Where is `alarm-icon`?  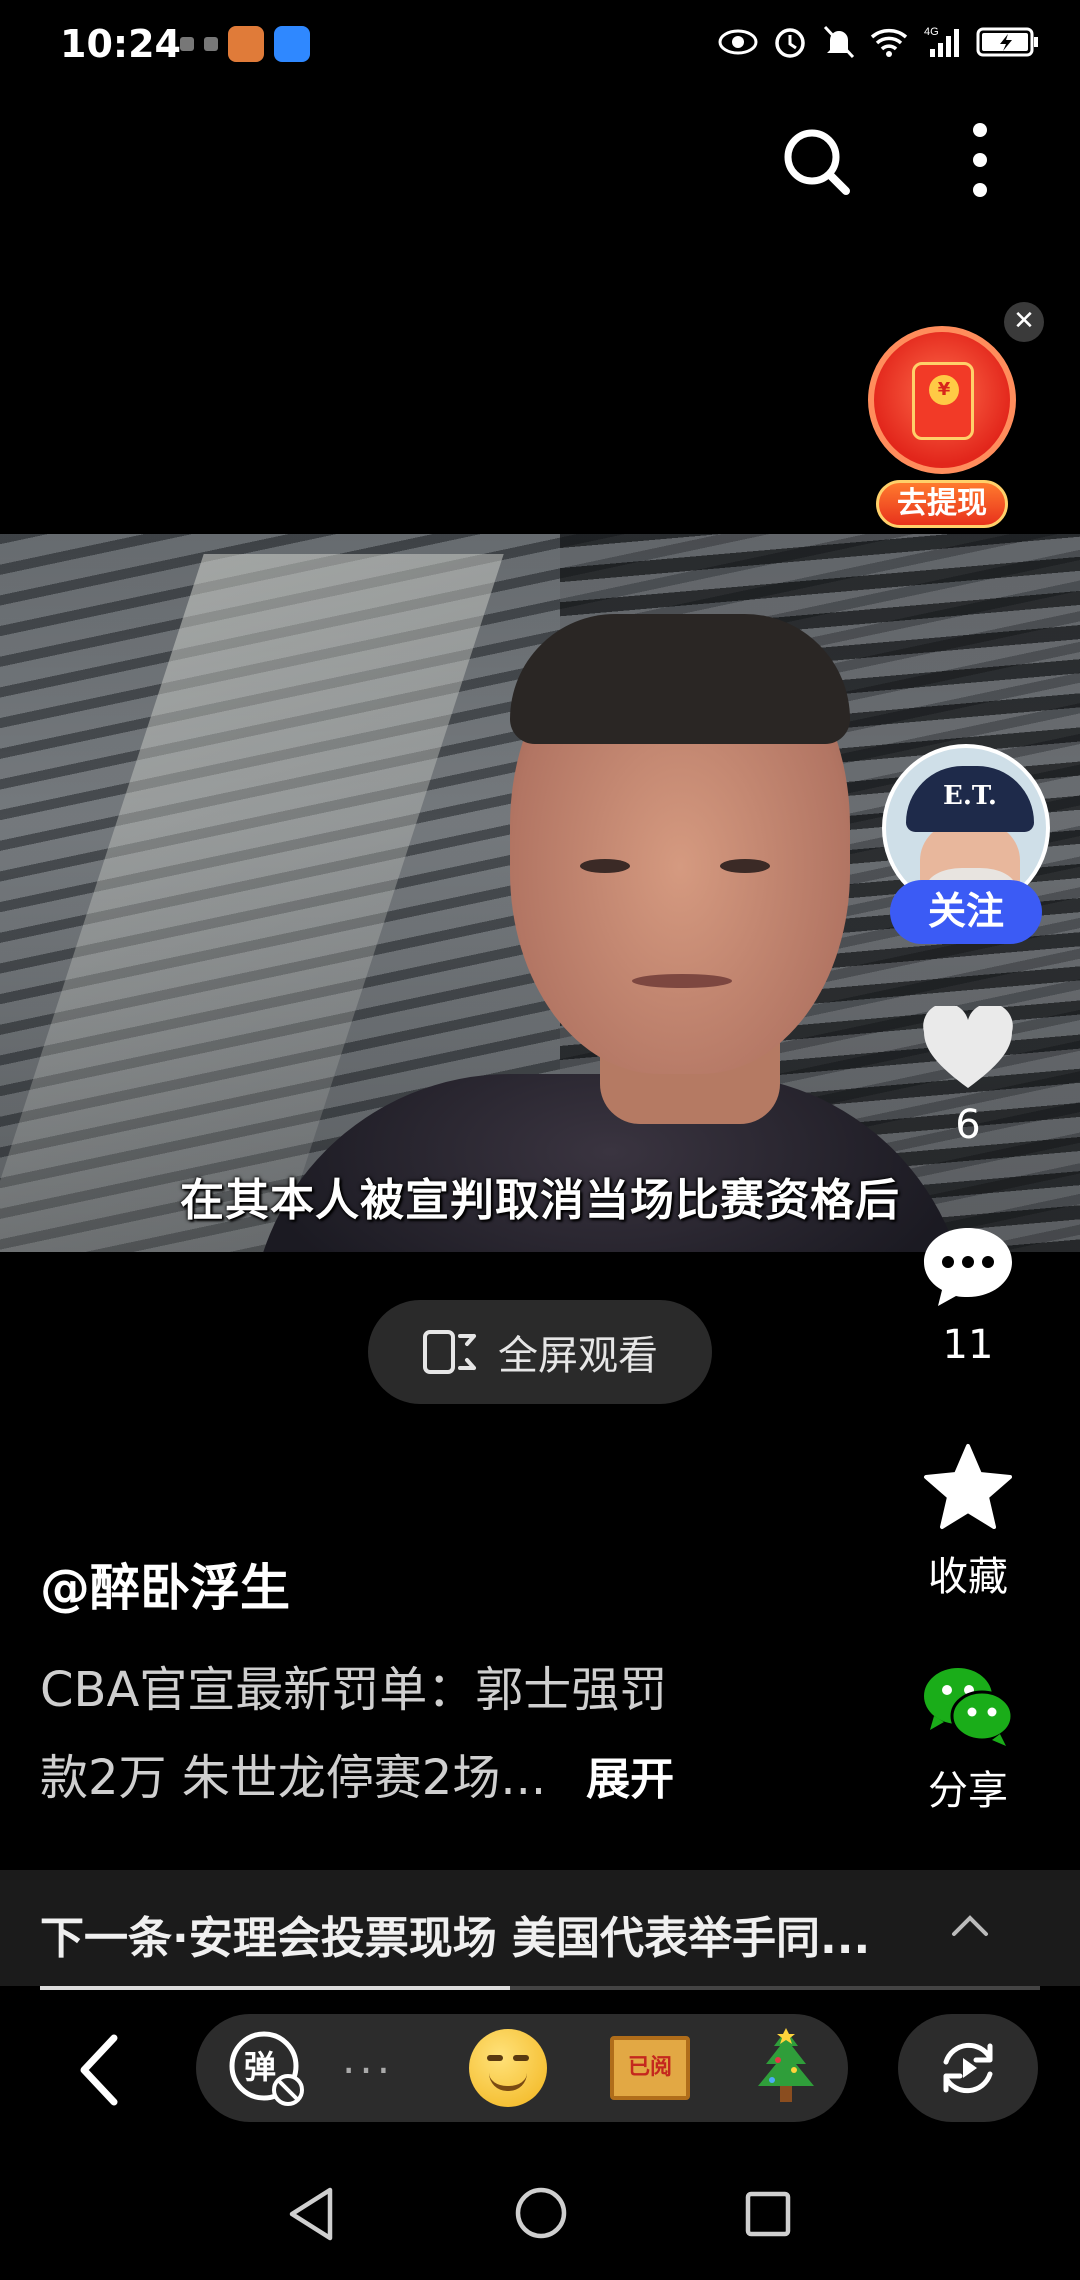
alarm-icon is located at coordinates (790, 43).